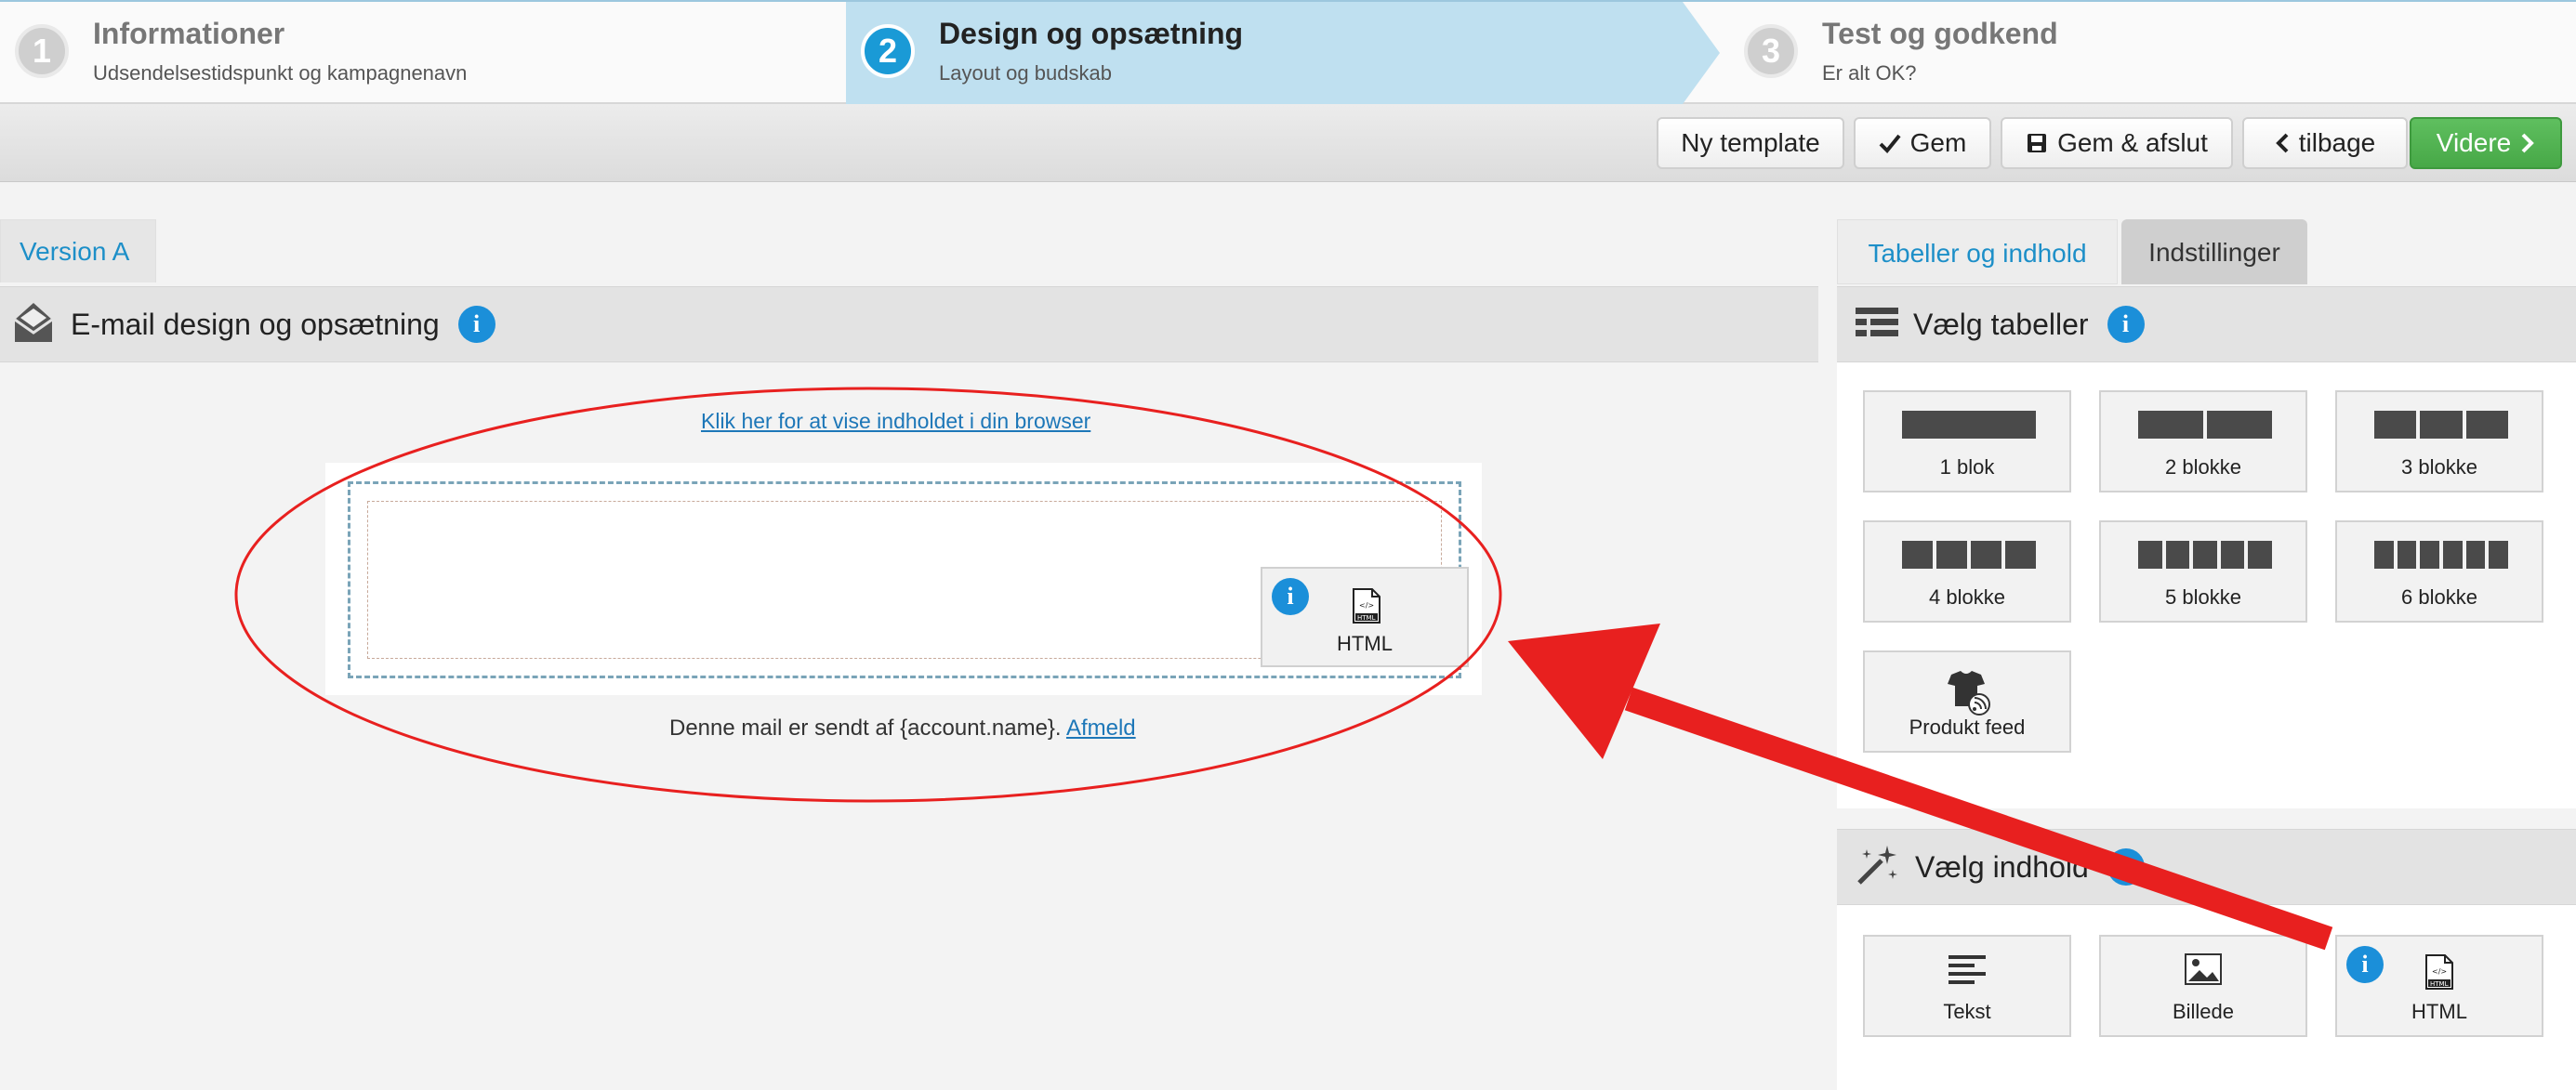  Describe the element at coordinates (2439, 467) in the screenshot. I see `tile-label: 3 blokke` at that location.